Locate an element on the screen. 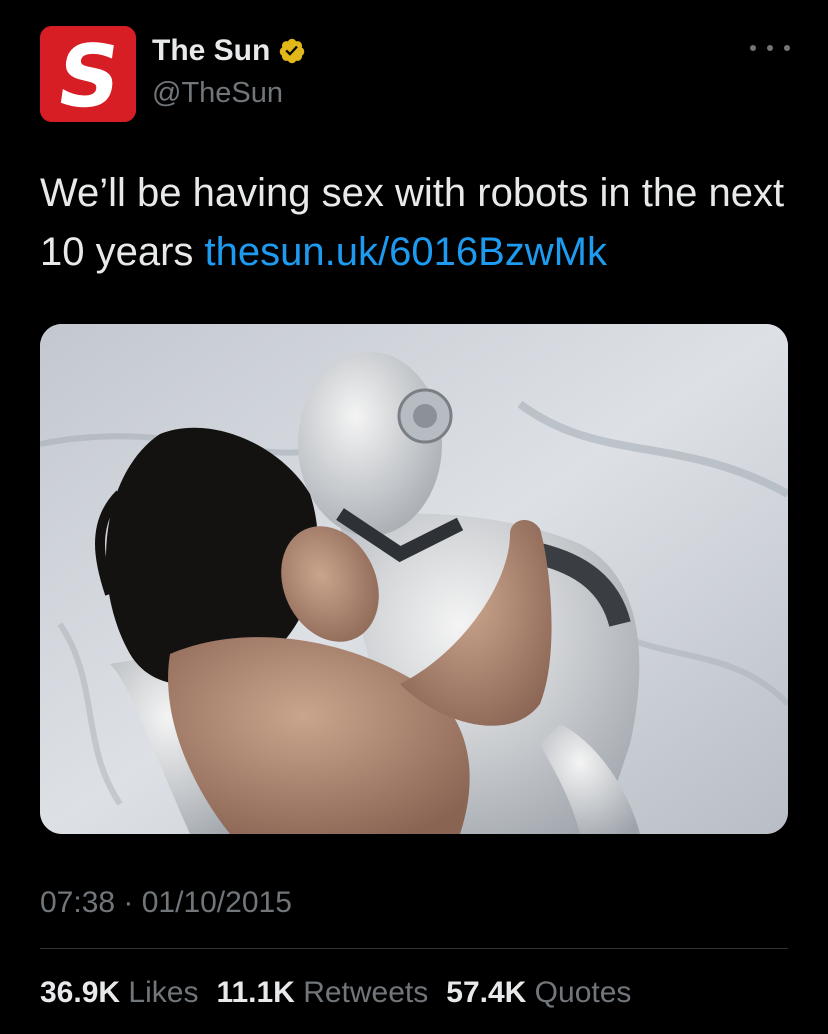  divider is located at coordinates (414, 948).